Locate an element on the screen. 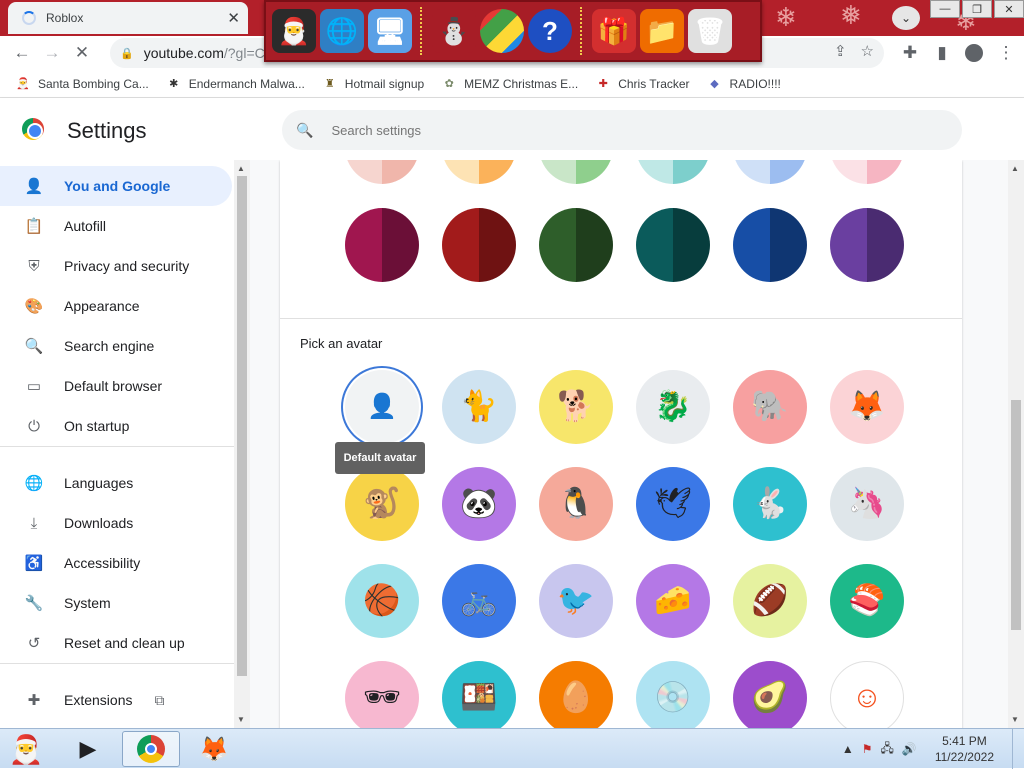  folder-icon: 📁 is located at coordinates (662, 31).